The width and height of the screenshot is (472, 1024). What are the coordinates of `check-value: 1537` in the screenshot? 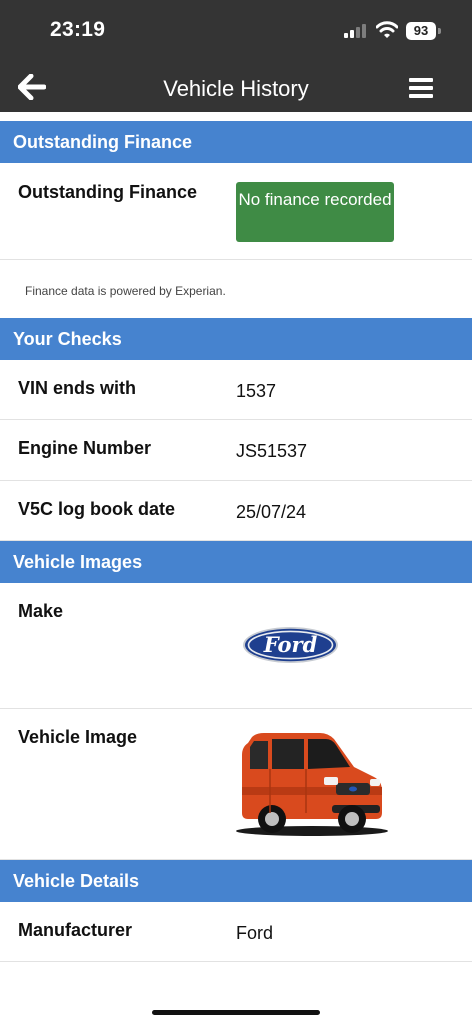 It's located at (256, 391).